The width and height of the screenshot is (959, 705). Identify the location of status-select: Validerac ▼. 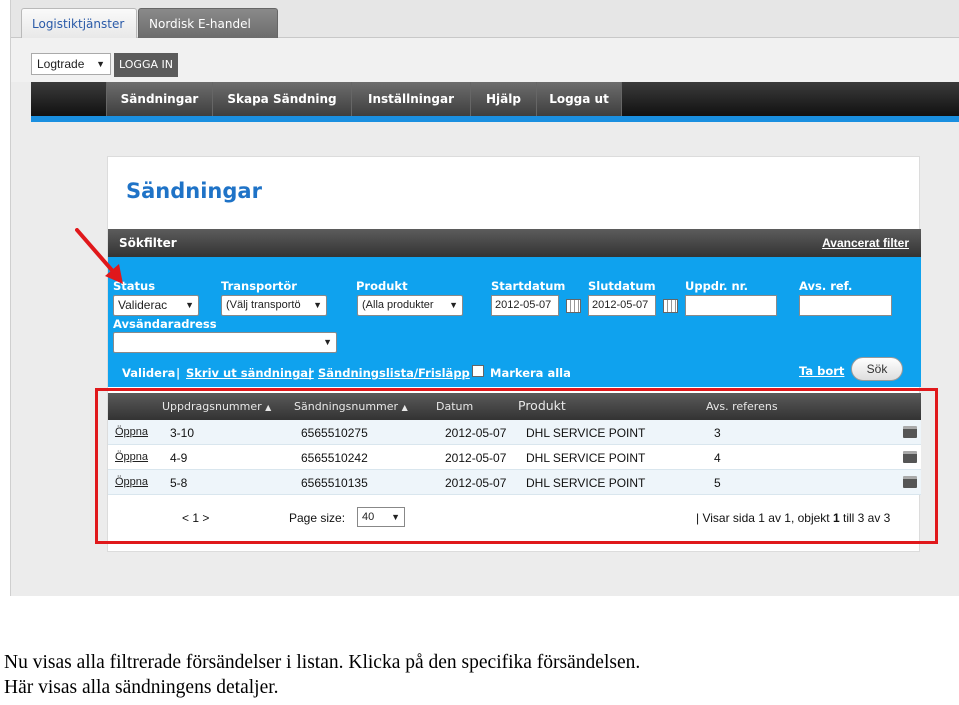
(156, 305).